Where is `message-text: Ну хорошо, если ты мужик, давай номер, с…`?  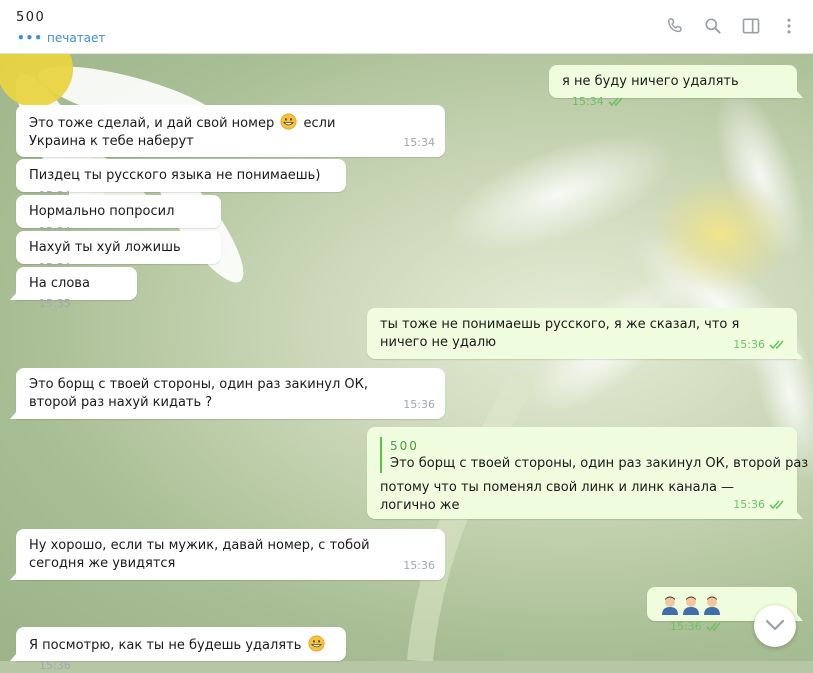
message-text: Ну хорошо, если ты мужик, давай номер, с… is located at coordinates (199, 554).